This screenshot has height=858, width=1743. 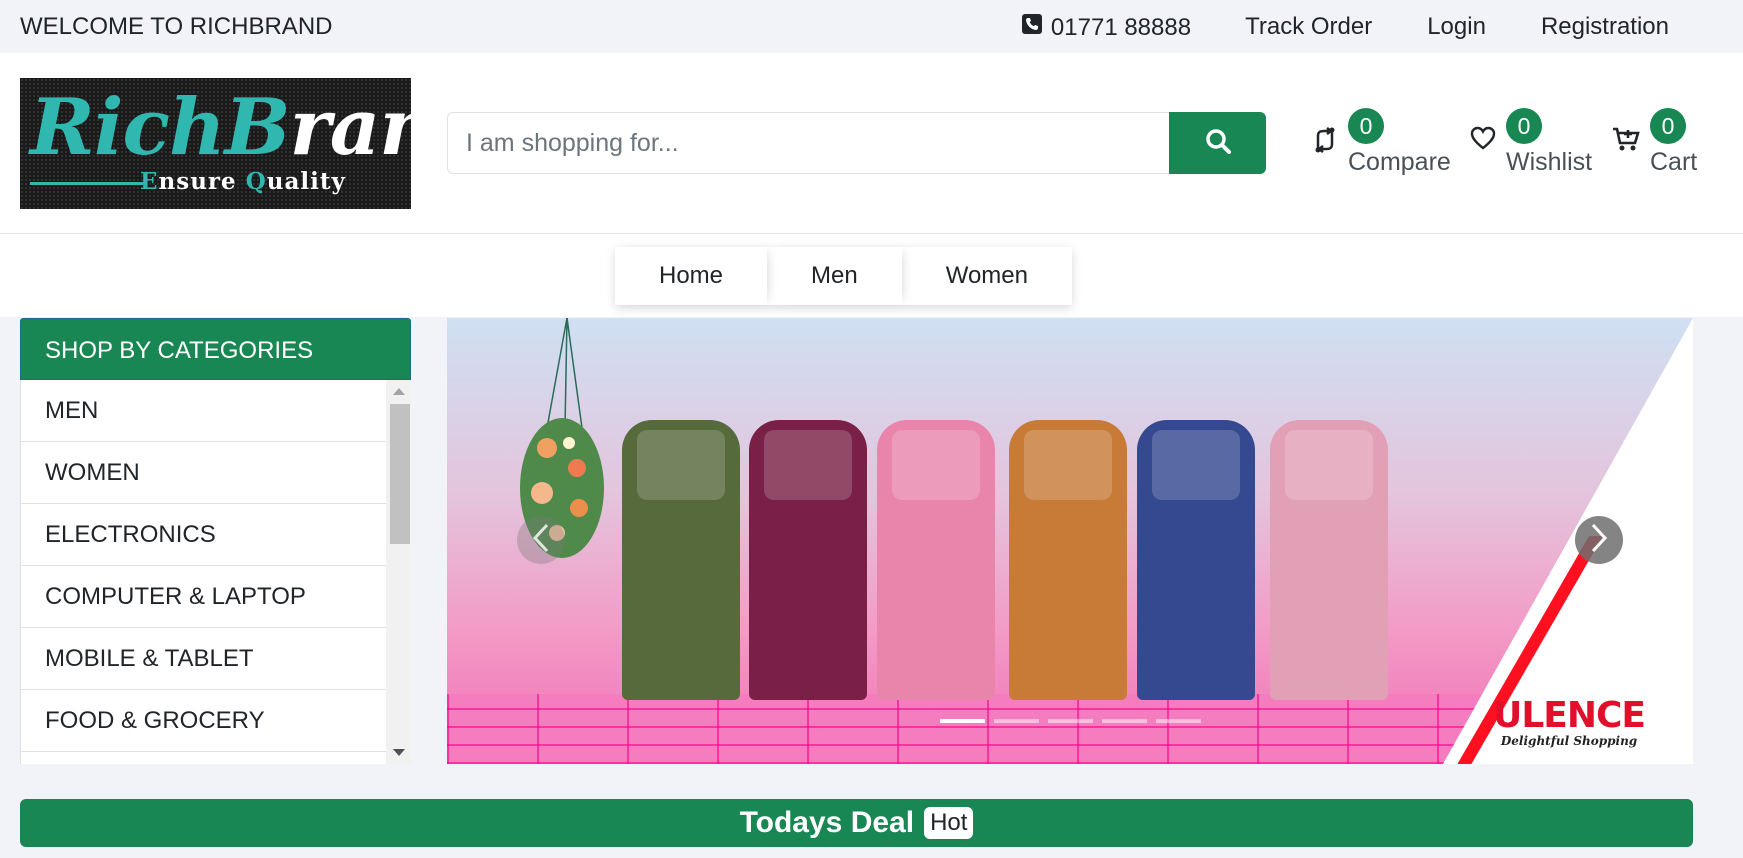 I want to click on category-sidebar-title: SHOP BY CATEGORIES, so click(x=215, y=349).